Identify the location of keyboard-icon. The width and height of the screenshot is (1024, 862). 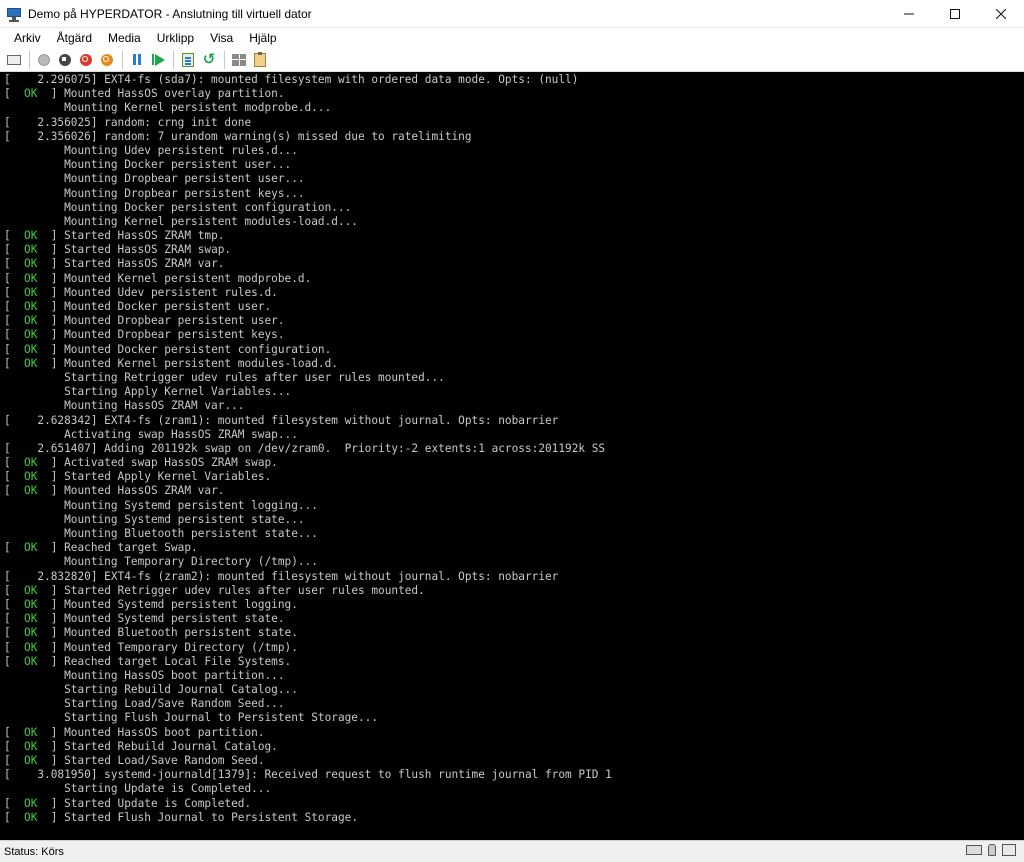
(974, 850).